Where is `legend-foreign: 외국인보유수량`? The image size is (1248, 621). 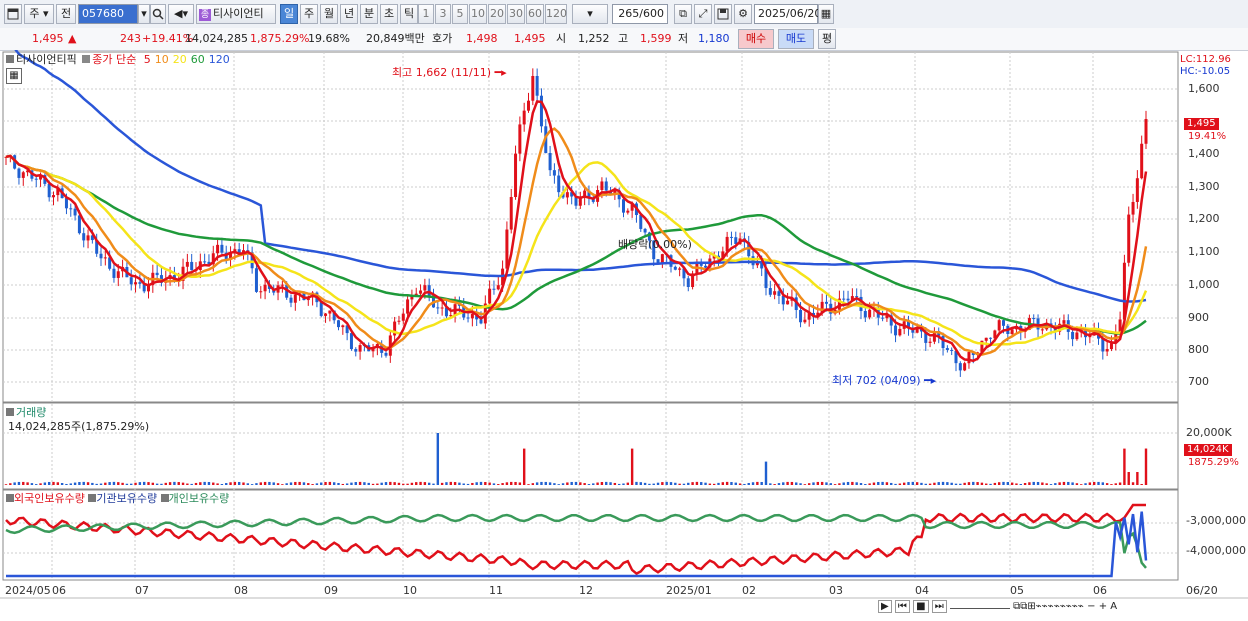
legend-foreign: 외국인보유수량 is located at coordinates (49, 498).